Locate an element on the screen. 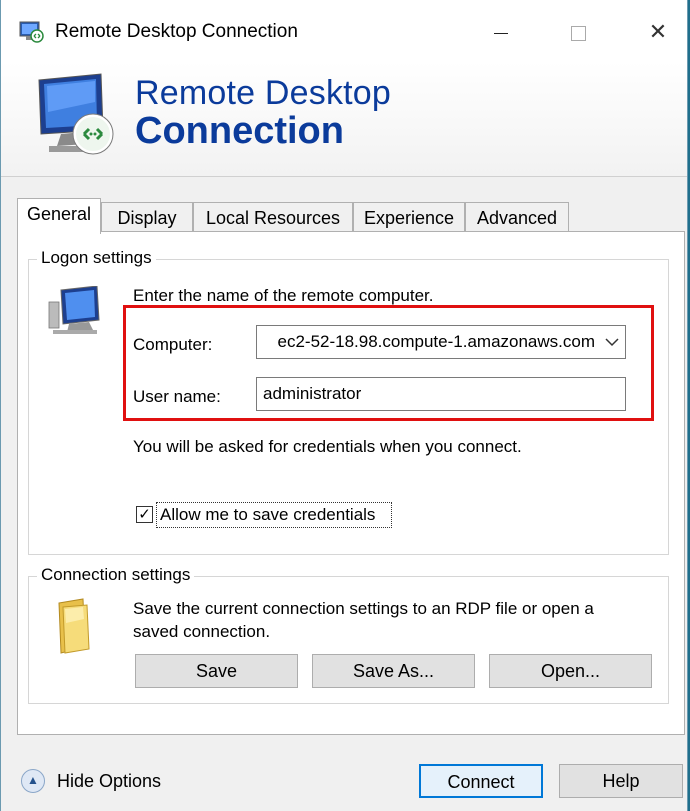 This screenshot has height=811, width=690. tab-general: General is located at coordinates (59, 216).